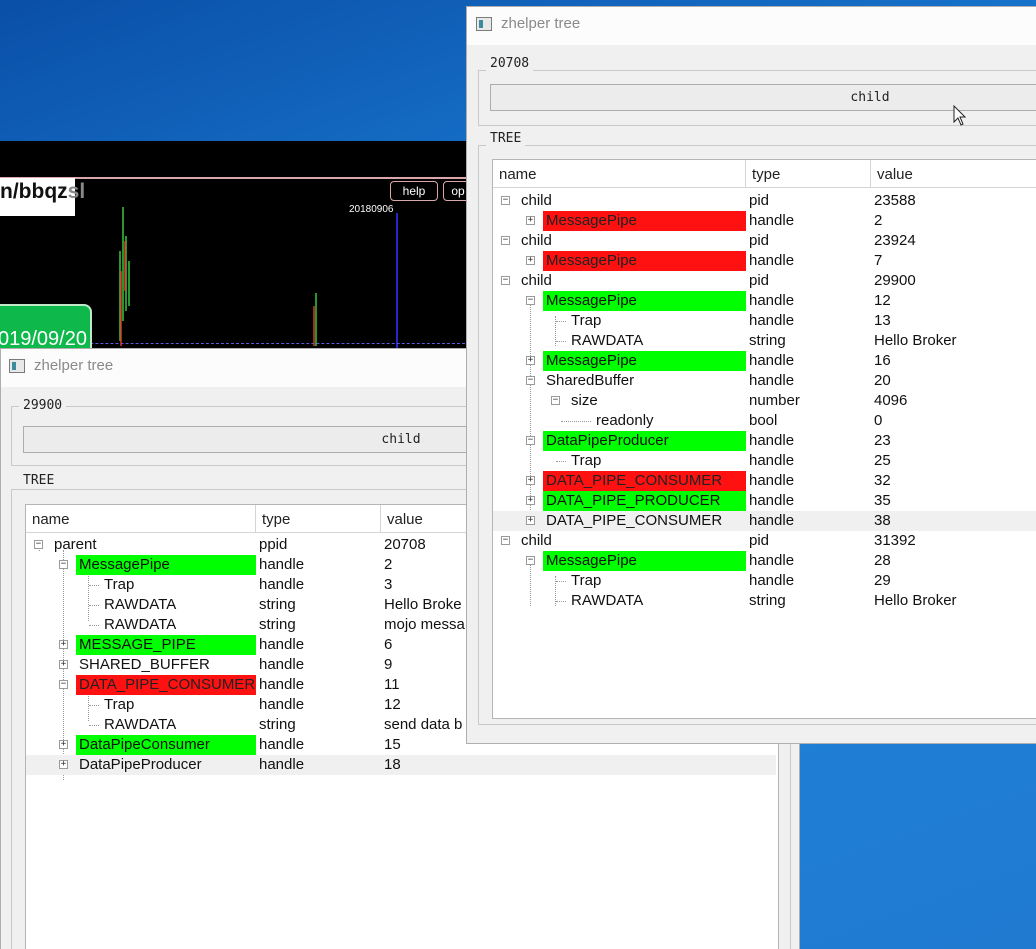  Describe the element at coordinates (423, 724) in the screenshot. I see `row-value: send data b` at that location.